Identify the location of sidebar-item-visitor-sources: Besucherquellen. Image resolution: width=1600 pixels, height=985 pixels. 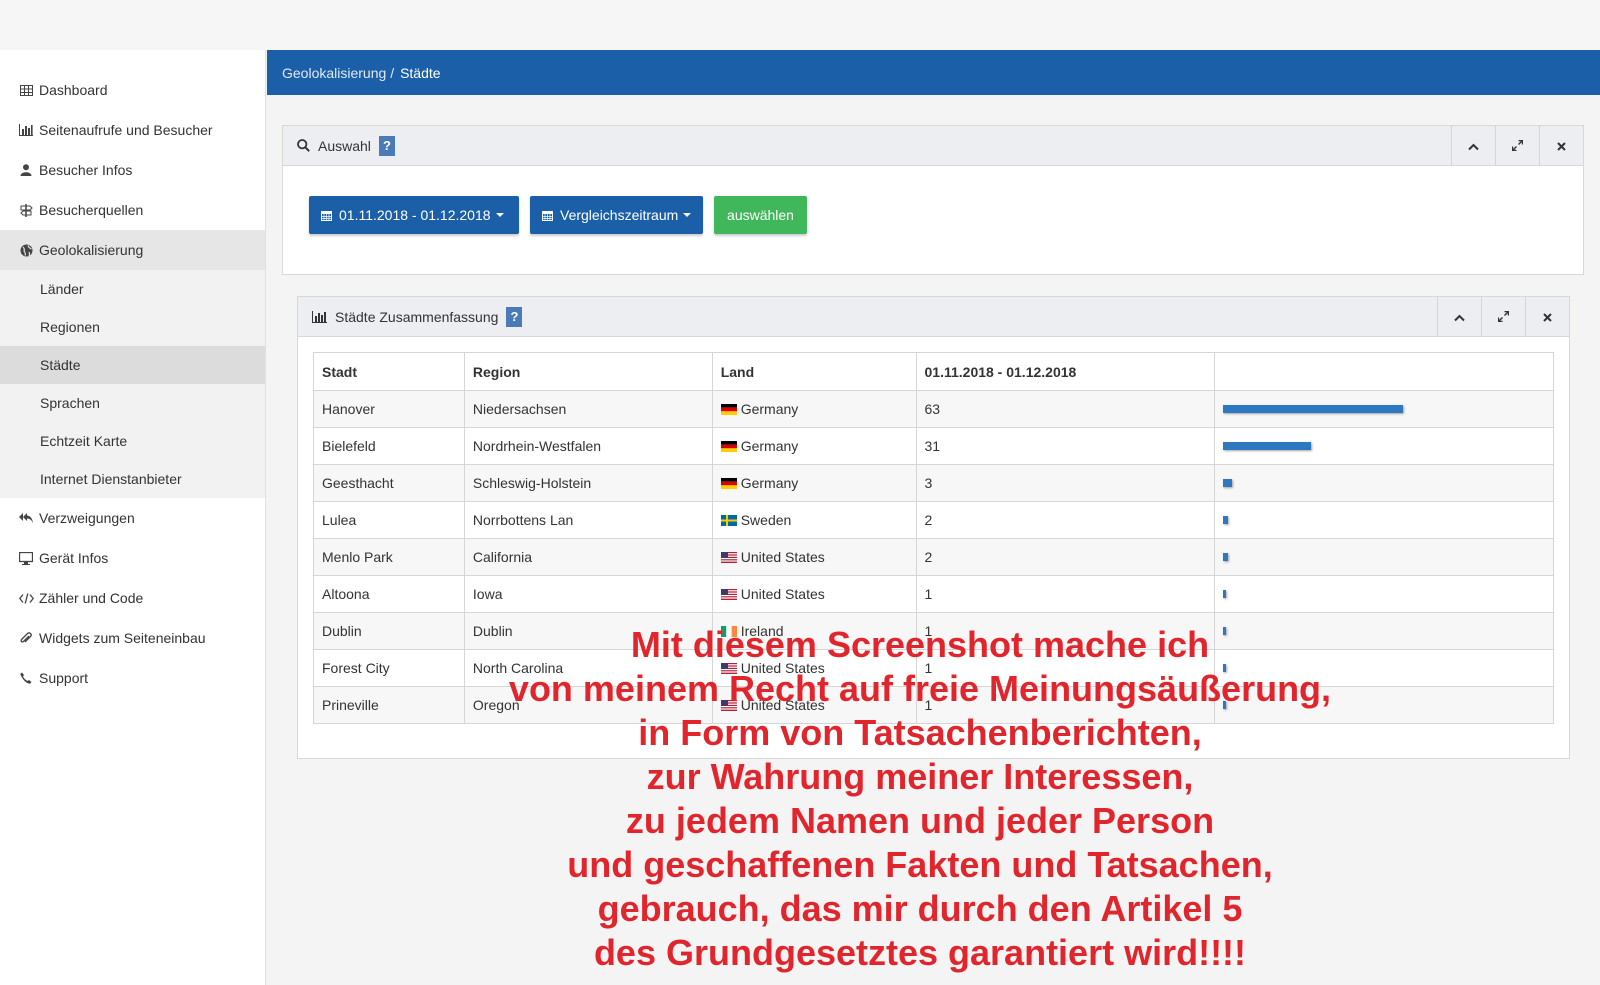
(132, 210).